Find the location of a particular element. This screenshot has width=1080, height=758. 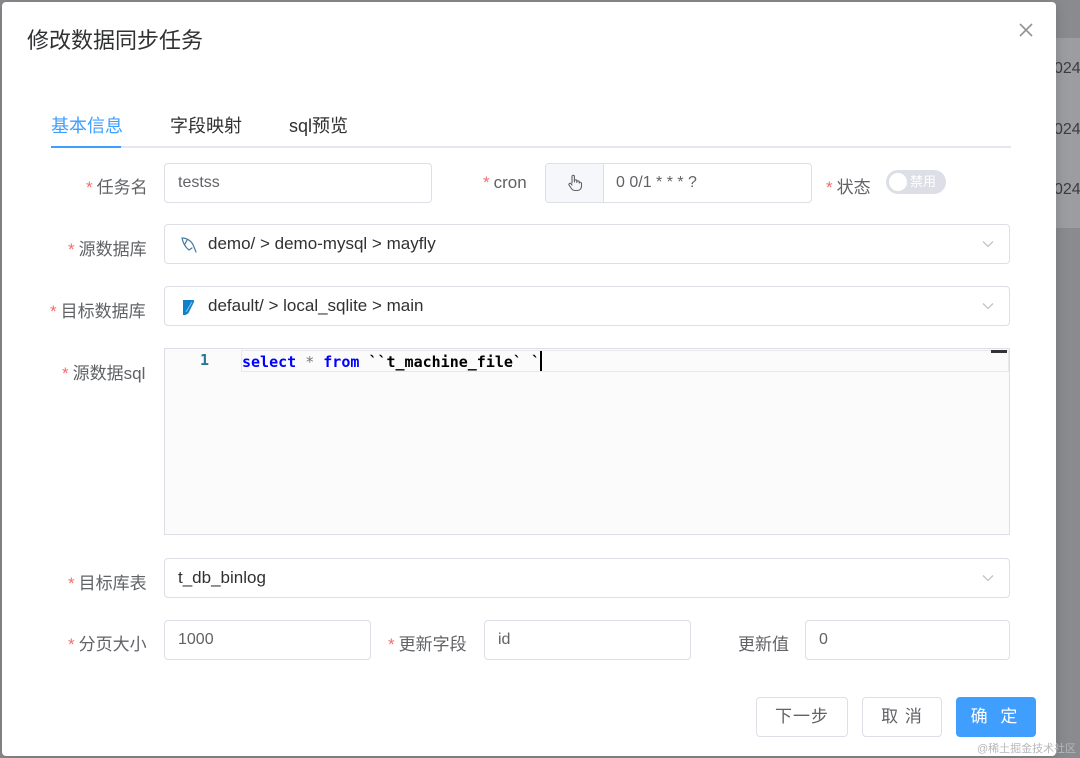

close-icon is located at coordinates (1026, 30).